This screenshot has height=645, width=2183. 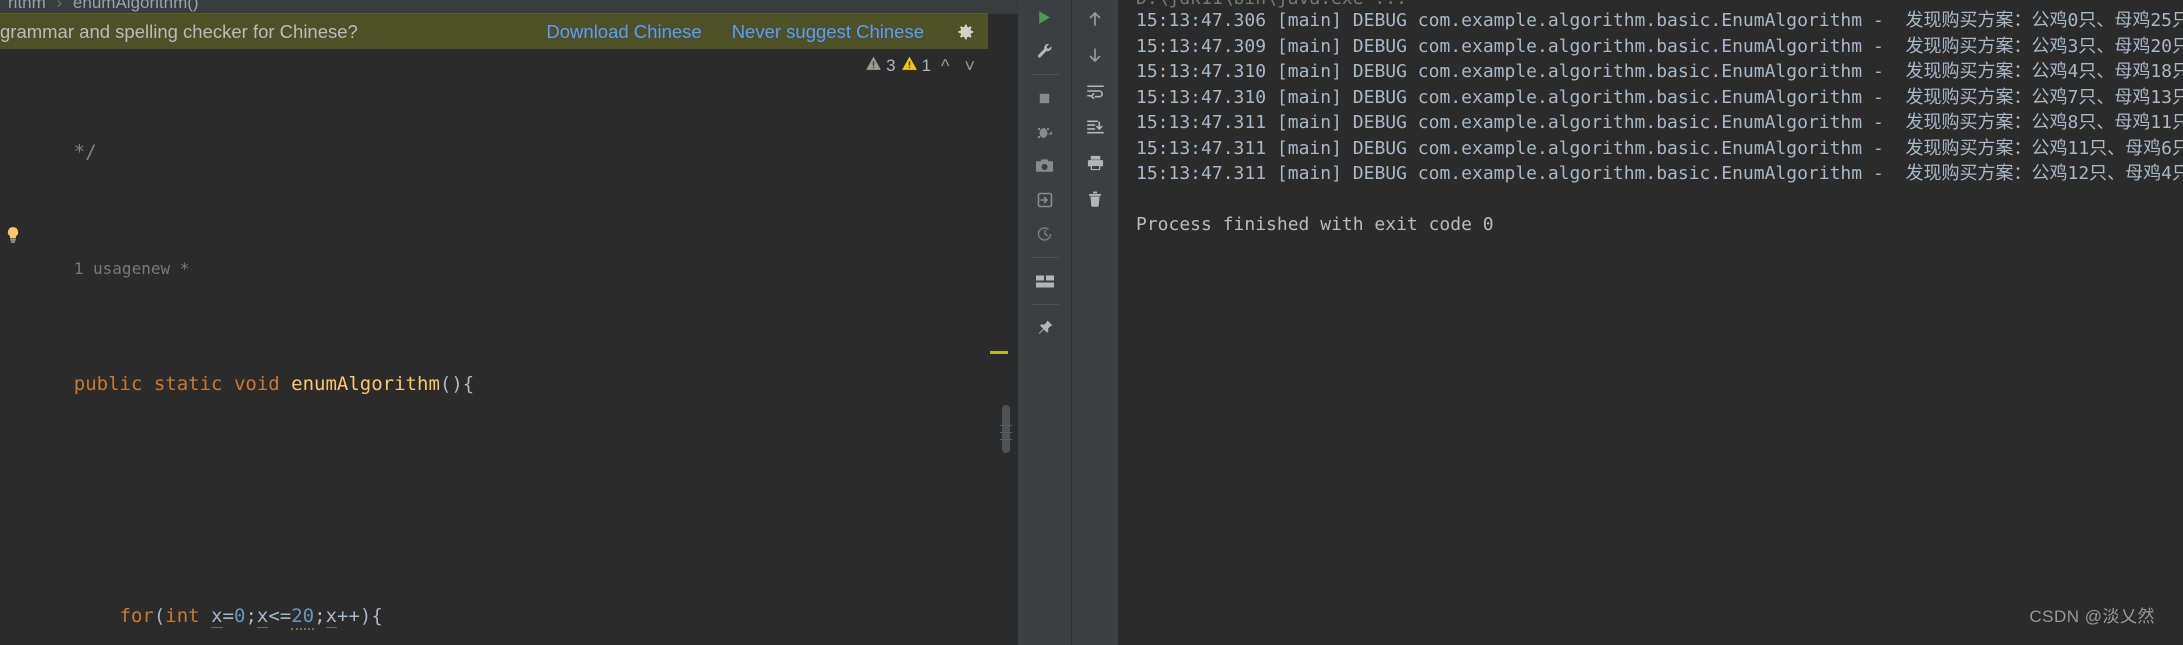 I want to click on watermark: CSDN @淡乂然, so click(x=2092, y=616).